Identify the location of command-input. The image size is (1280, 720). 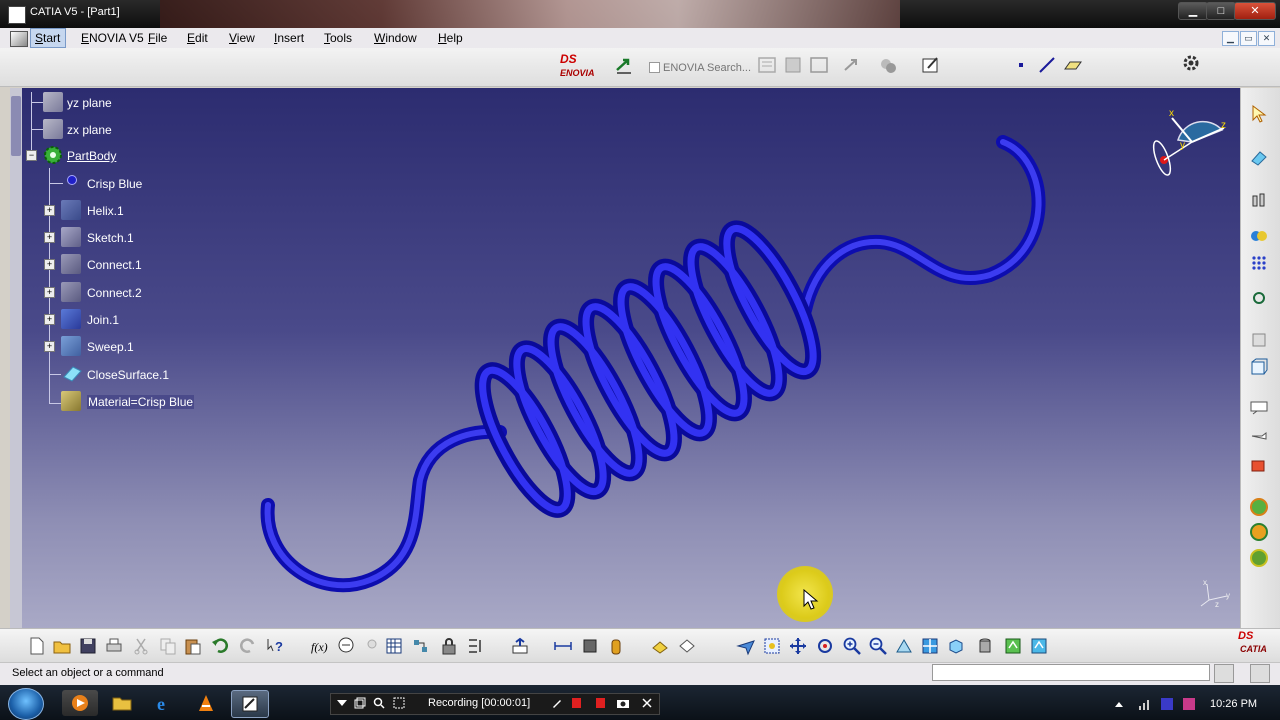
(1071, 672).